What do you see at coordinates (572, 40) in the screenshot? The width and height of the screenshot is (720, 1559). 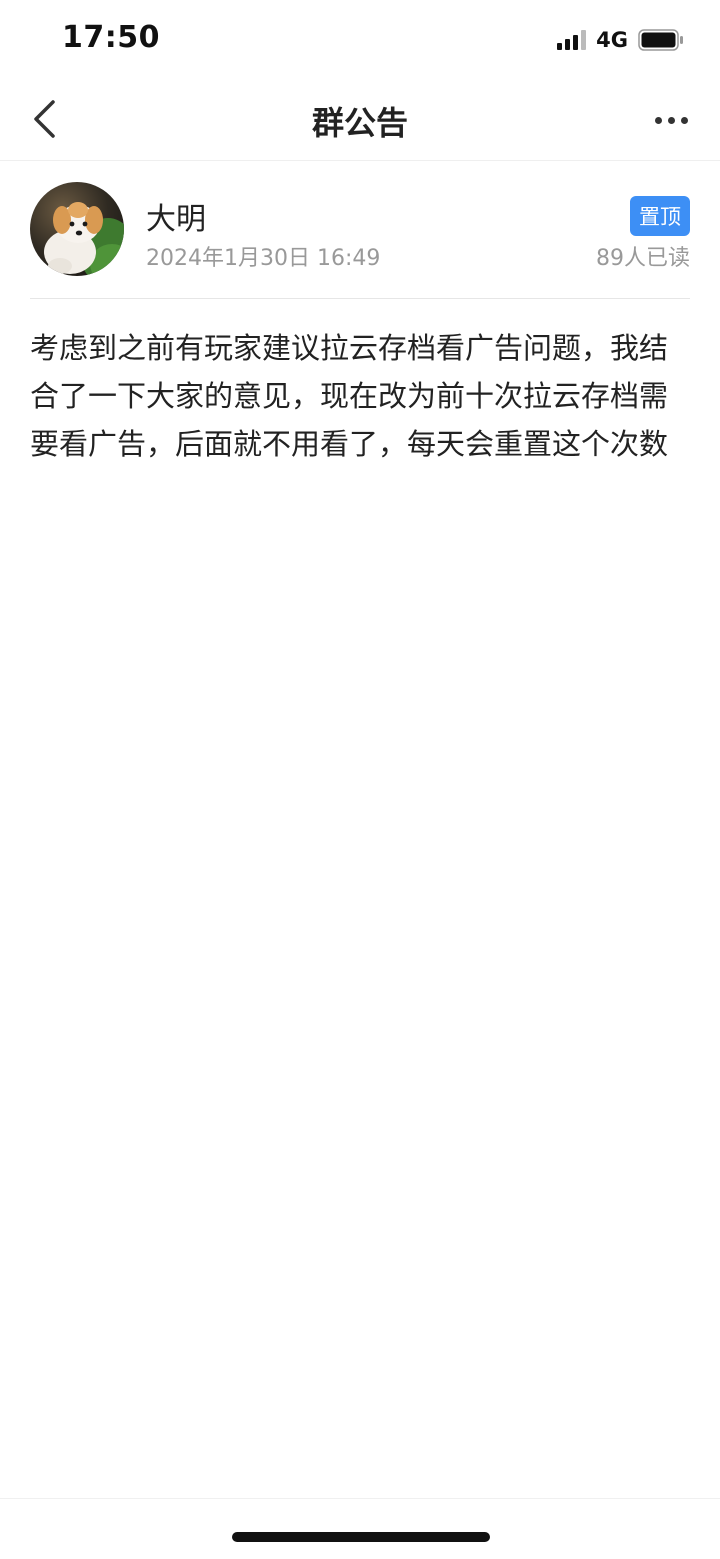 I see `signal-icon` at bounding box center [572, 40].